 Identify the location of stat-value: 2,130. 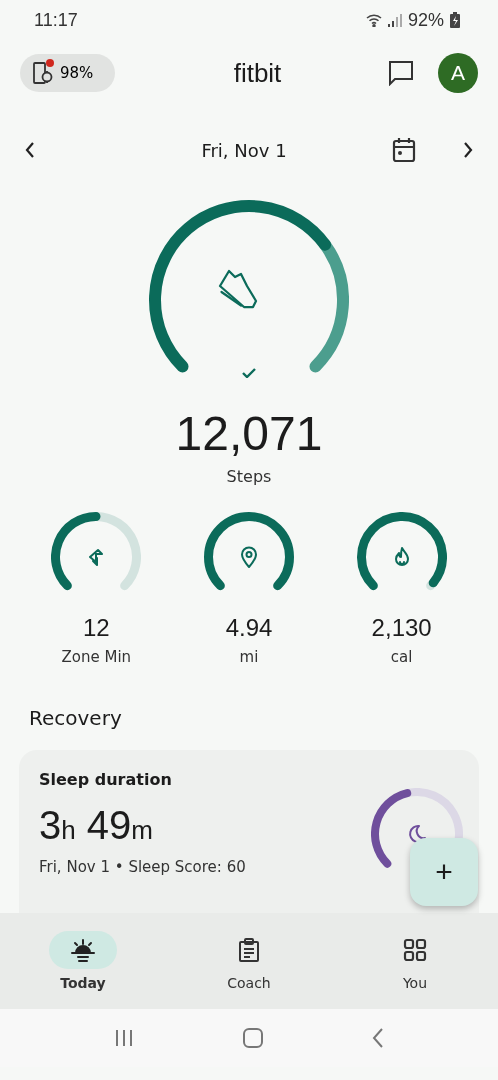
(401, 628).